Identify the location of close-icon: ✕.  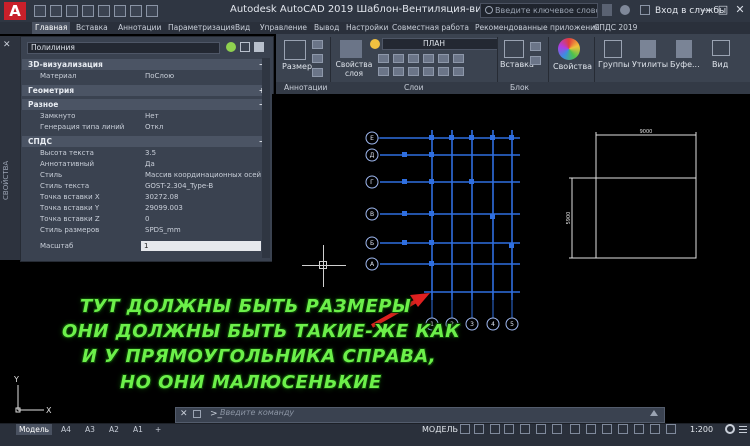
(184, 414).